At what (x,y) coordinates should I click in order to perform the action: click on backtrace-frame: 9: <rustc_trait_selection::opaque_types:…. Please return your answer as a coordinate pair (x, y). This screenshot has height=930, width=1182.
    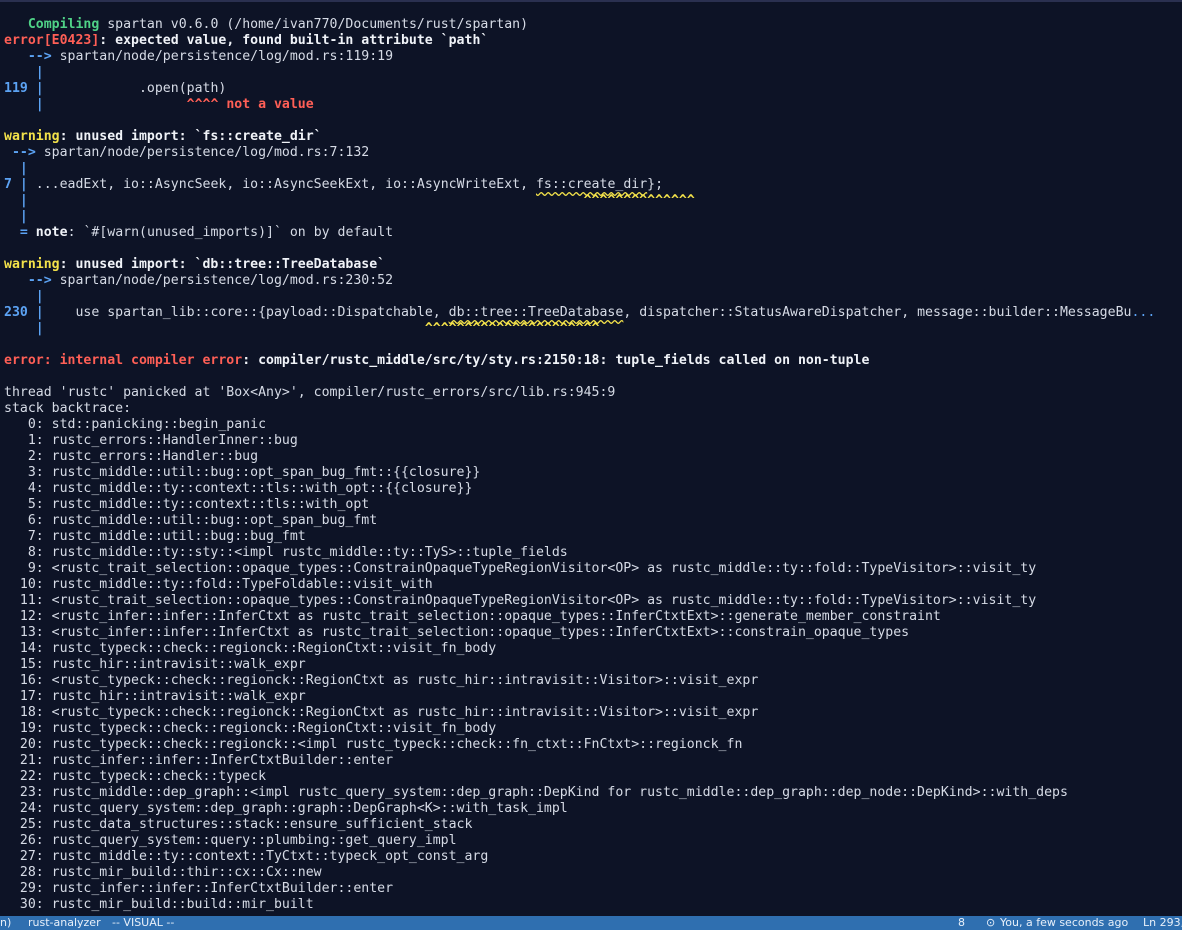
    Looking at the image, I should click on (520, 568).